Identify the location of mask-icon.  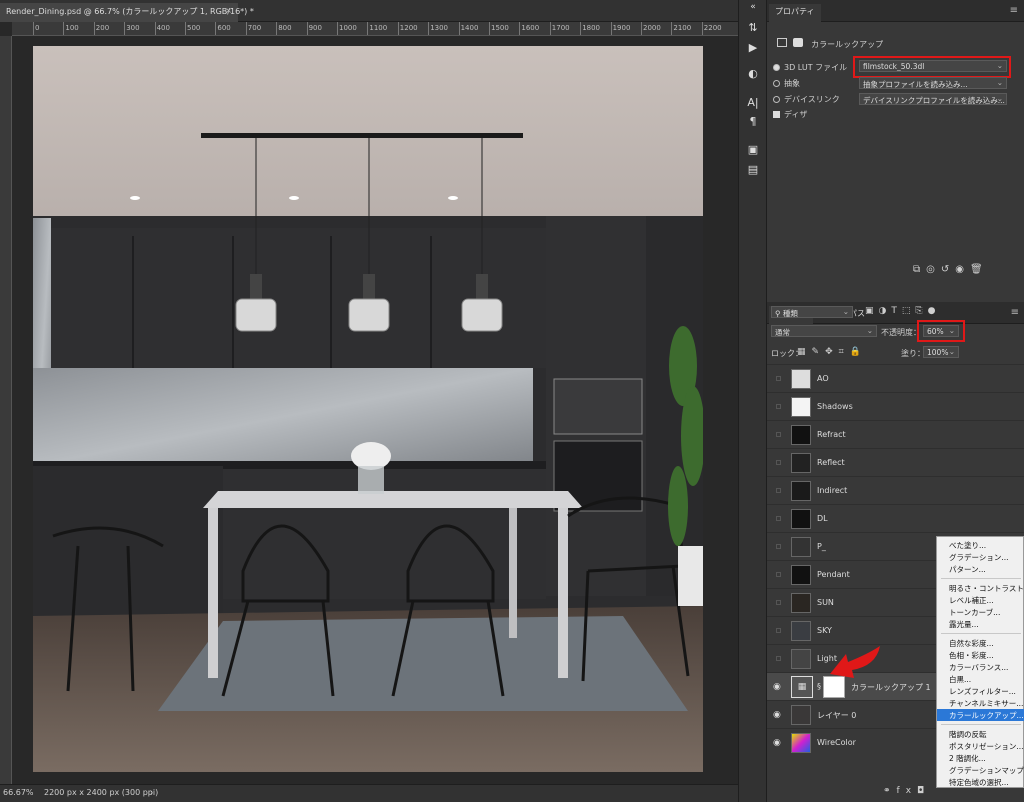
(797, 42).